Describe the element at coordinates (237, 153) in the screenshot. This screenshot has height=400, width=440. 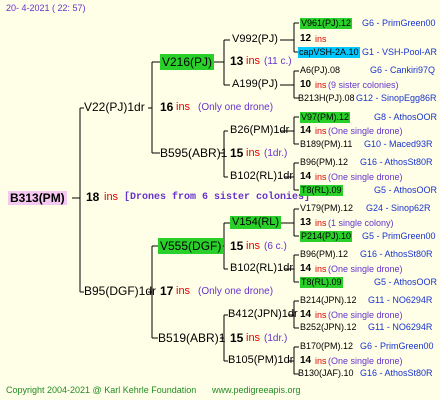
I see `gen2-count-1: 15` at that location.